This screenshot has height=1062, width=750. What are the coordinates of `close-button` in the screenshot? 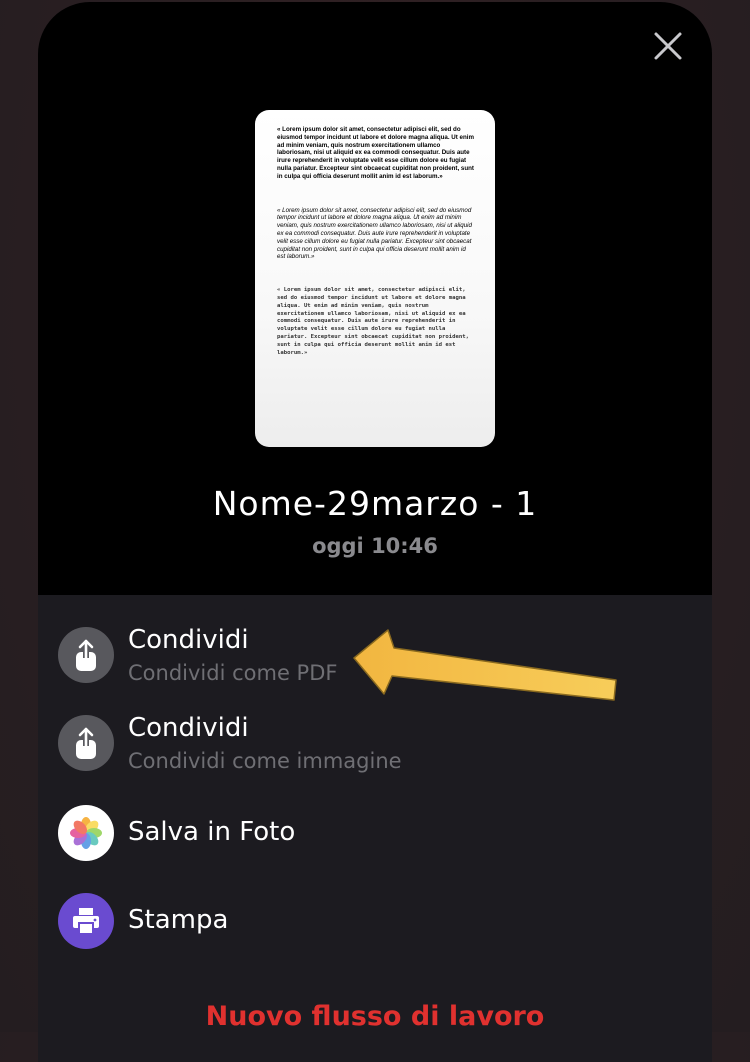 It's located at (668, 46).